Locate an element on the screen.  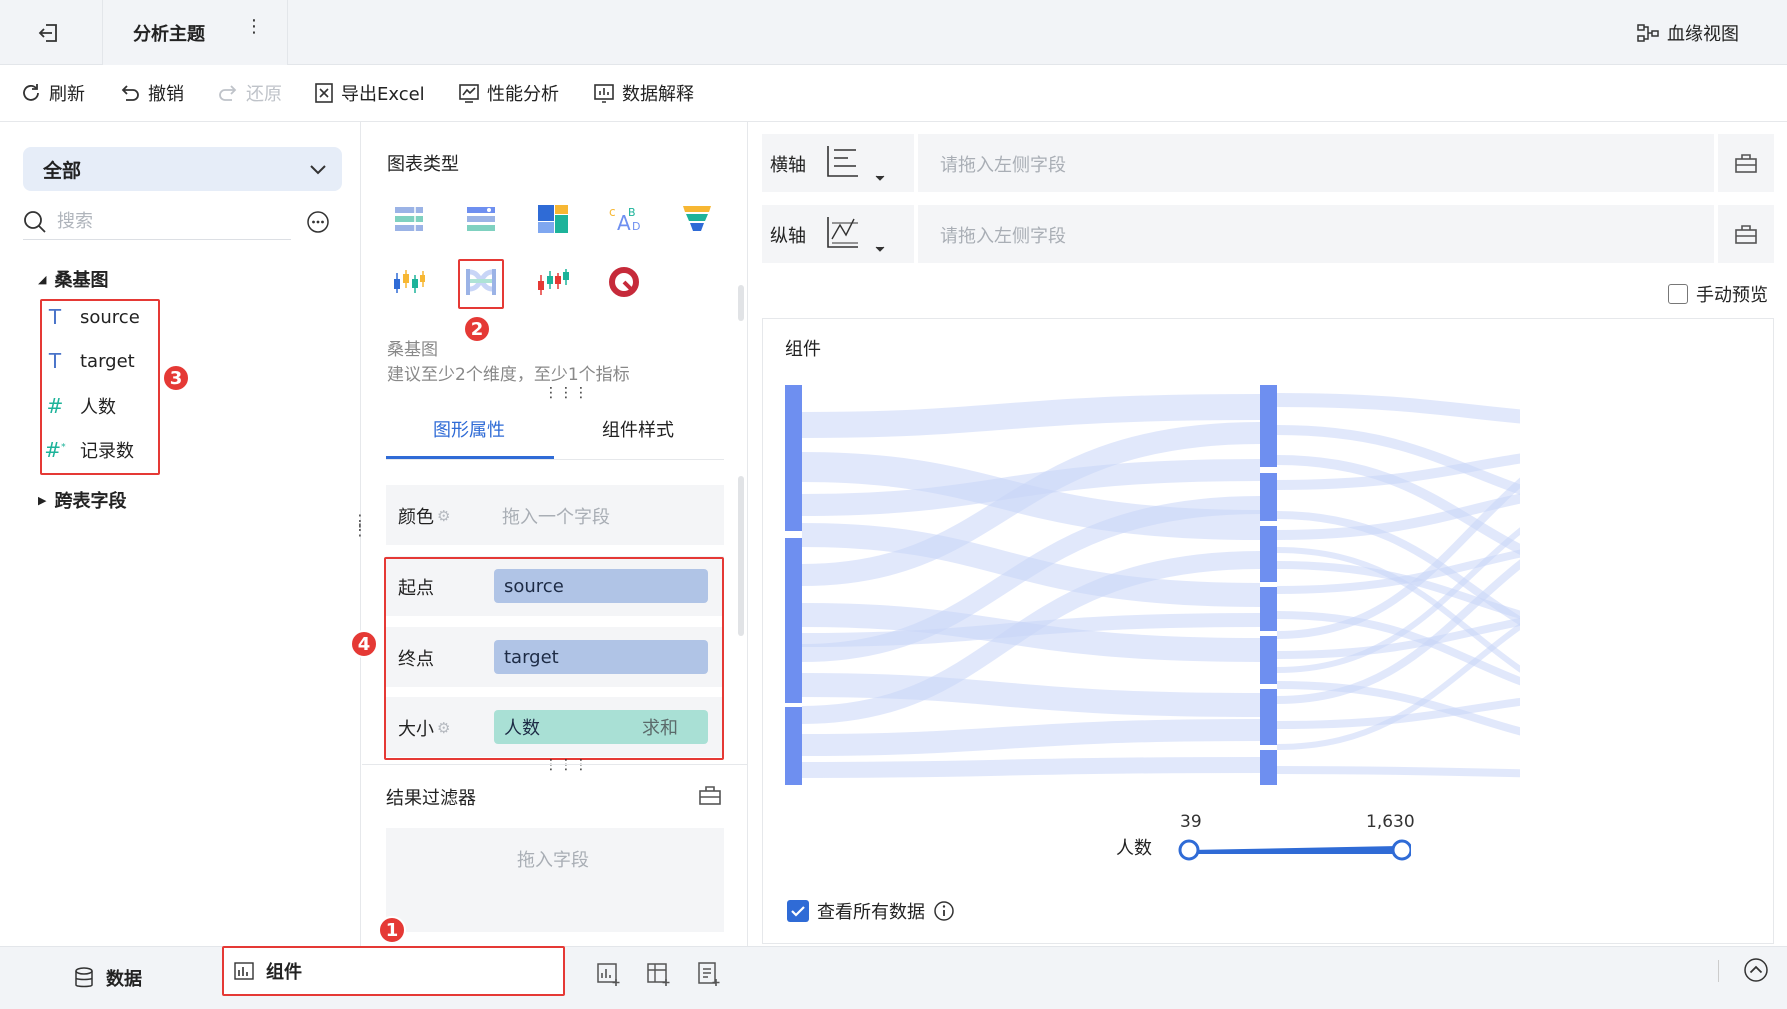
y-axis-label: 纵轴 is located at coordinates (788, 236).